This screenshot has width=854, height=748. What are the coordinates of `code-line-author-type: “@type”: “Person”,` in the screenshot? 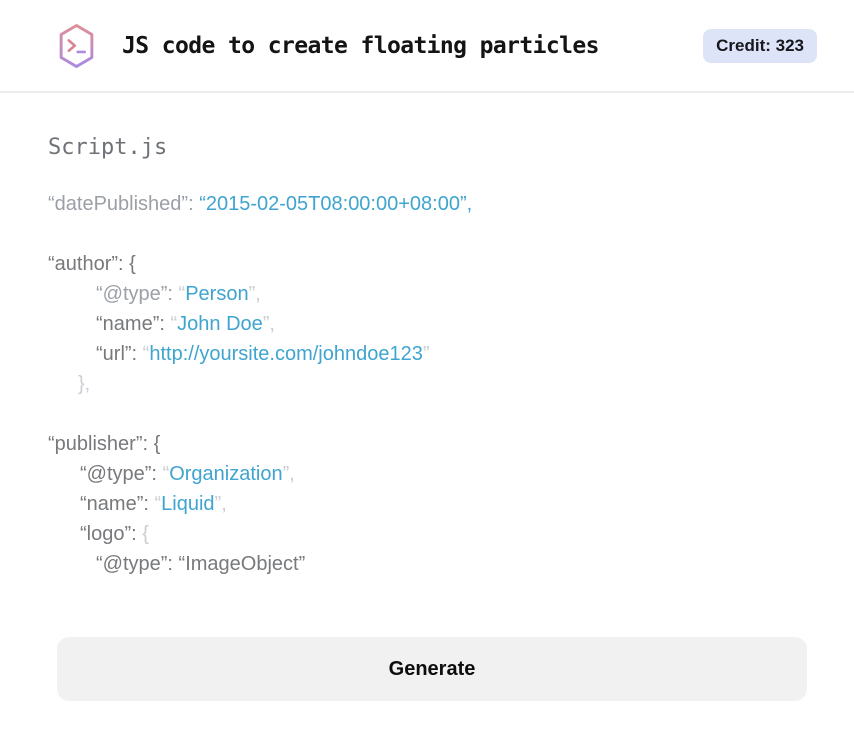 It's located at (451, 294).